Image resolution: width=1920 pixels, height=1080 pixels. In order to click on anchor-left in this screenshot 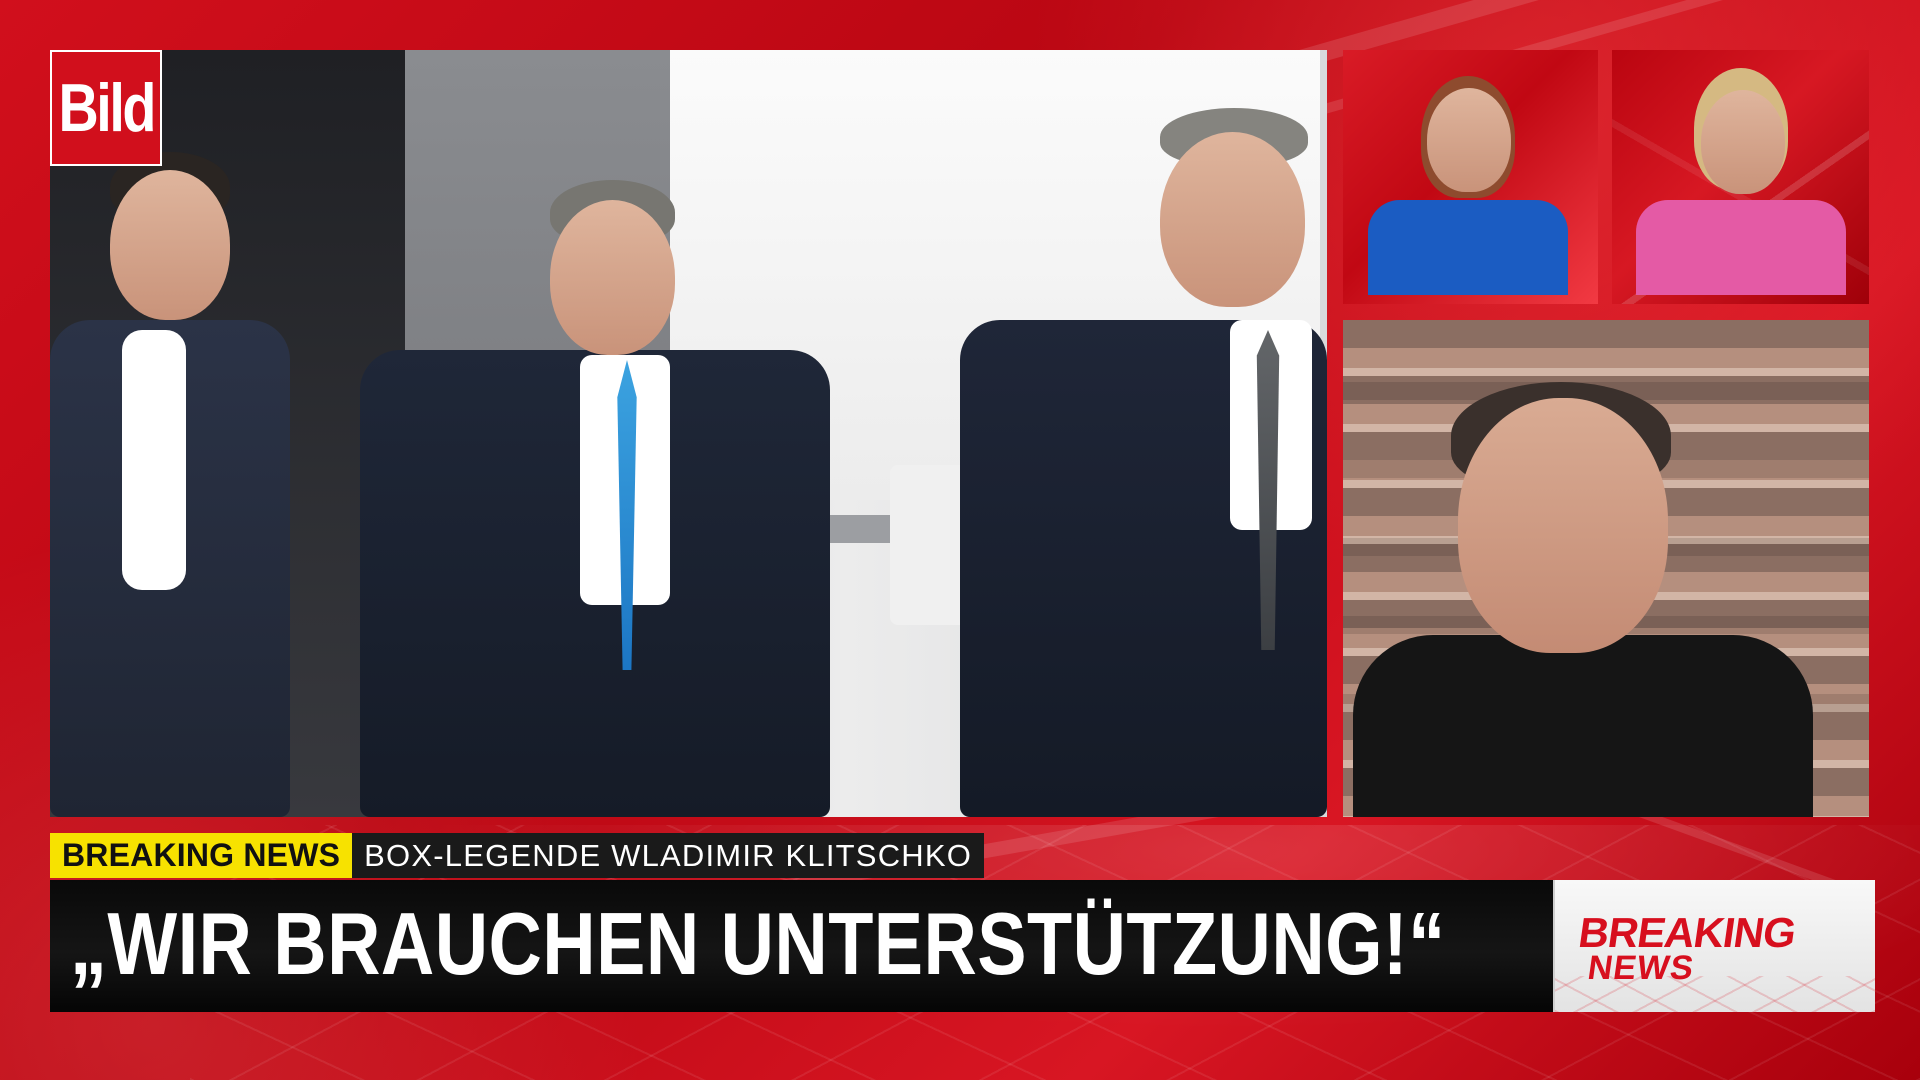, I will do `click(1470, 177)`.